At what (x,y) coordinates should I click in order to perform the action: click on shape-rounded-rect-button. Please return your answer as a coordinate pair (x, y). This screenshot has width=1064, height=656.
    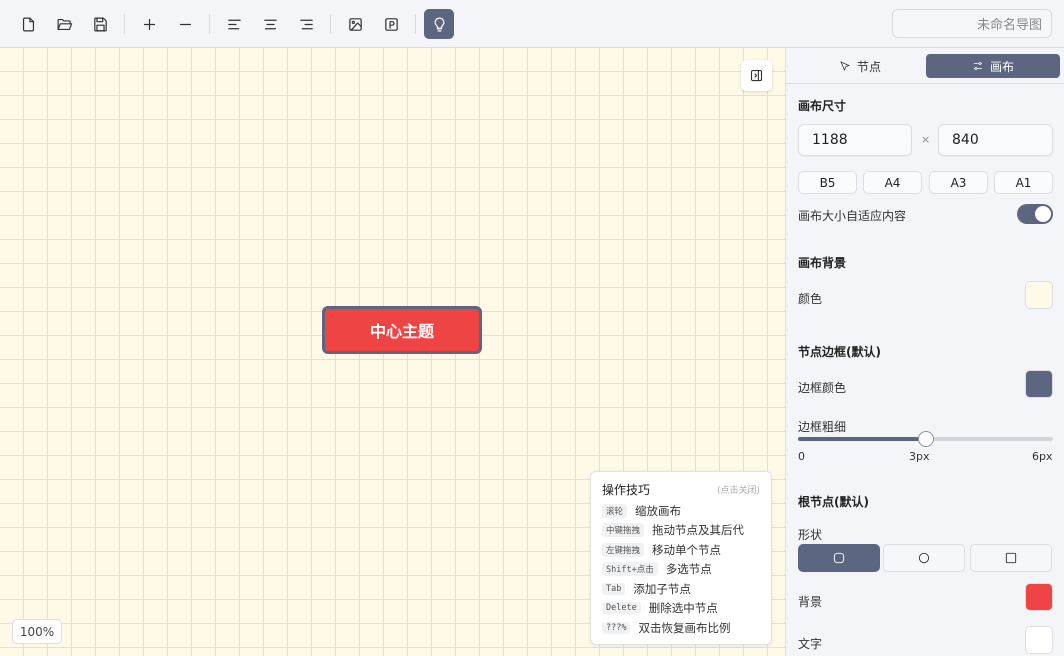
    Looking at the image, I should click on (839, 558).